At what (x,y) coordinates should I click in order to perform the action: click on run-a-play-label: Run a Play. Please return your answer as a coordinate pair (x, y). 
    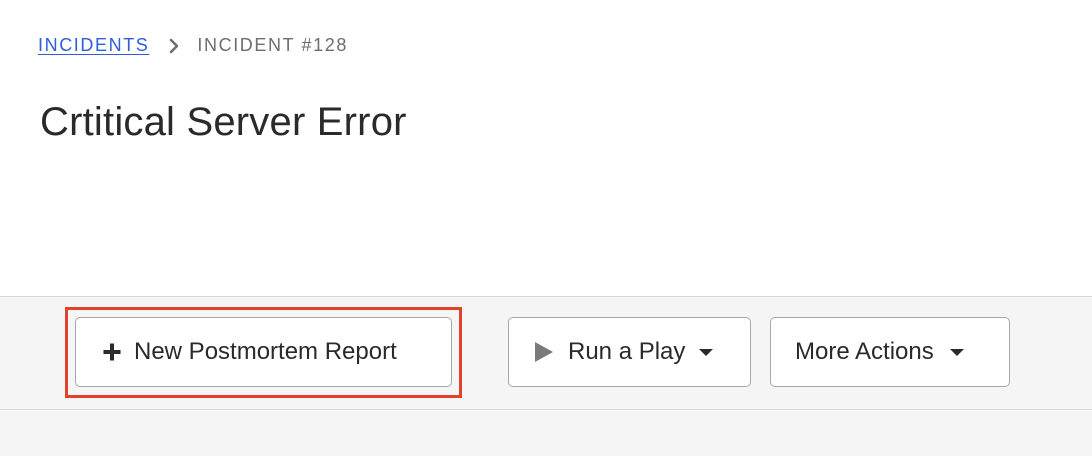
    Looking at the image, I should click on (627, 351).